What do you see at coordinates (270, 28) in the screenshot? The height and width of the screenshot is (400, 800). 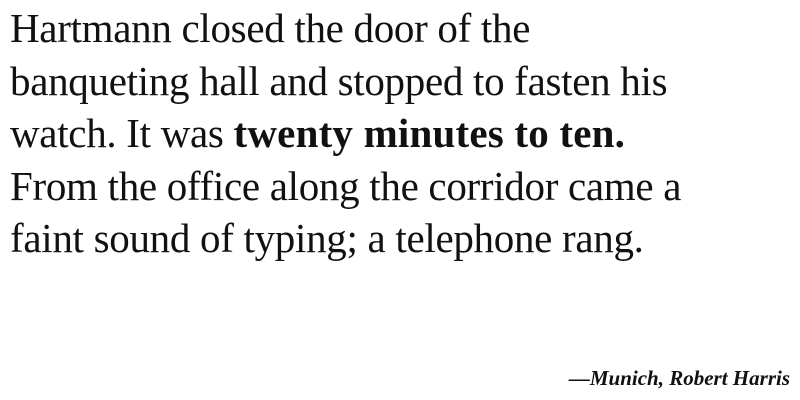 I see `quote-line: Hartmann closed the door of the` at bounding box center [270, 28].